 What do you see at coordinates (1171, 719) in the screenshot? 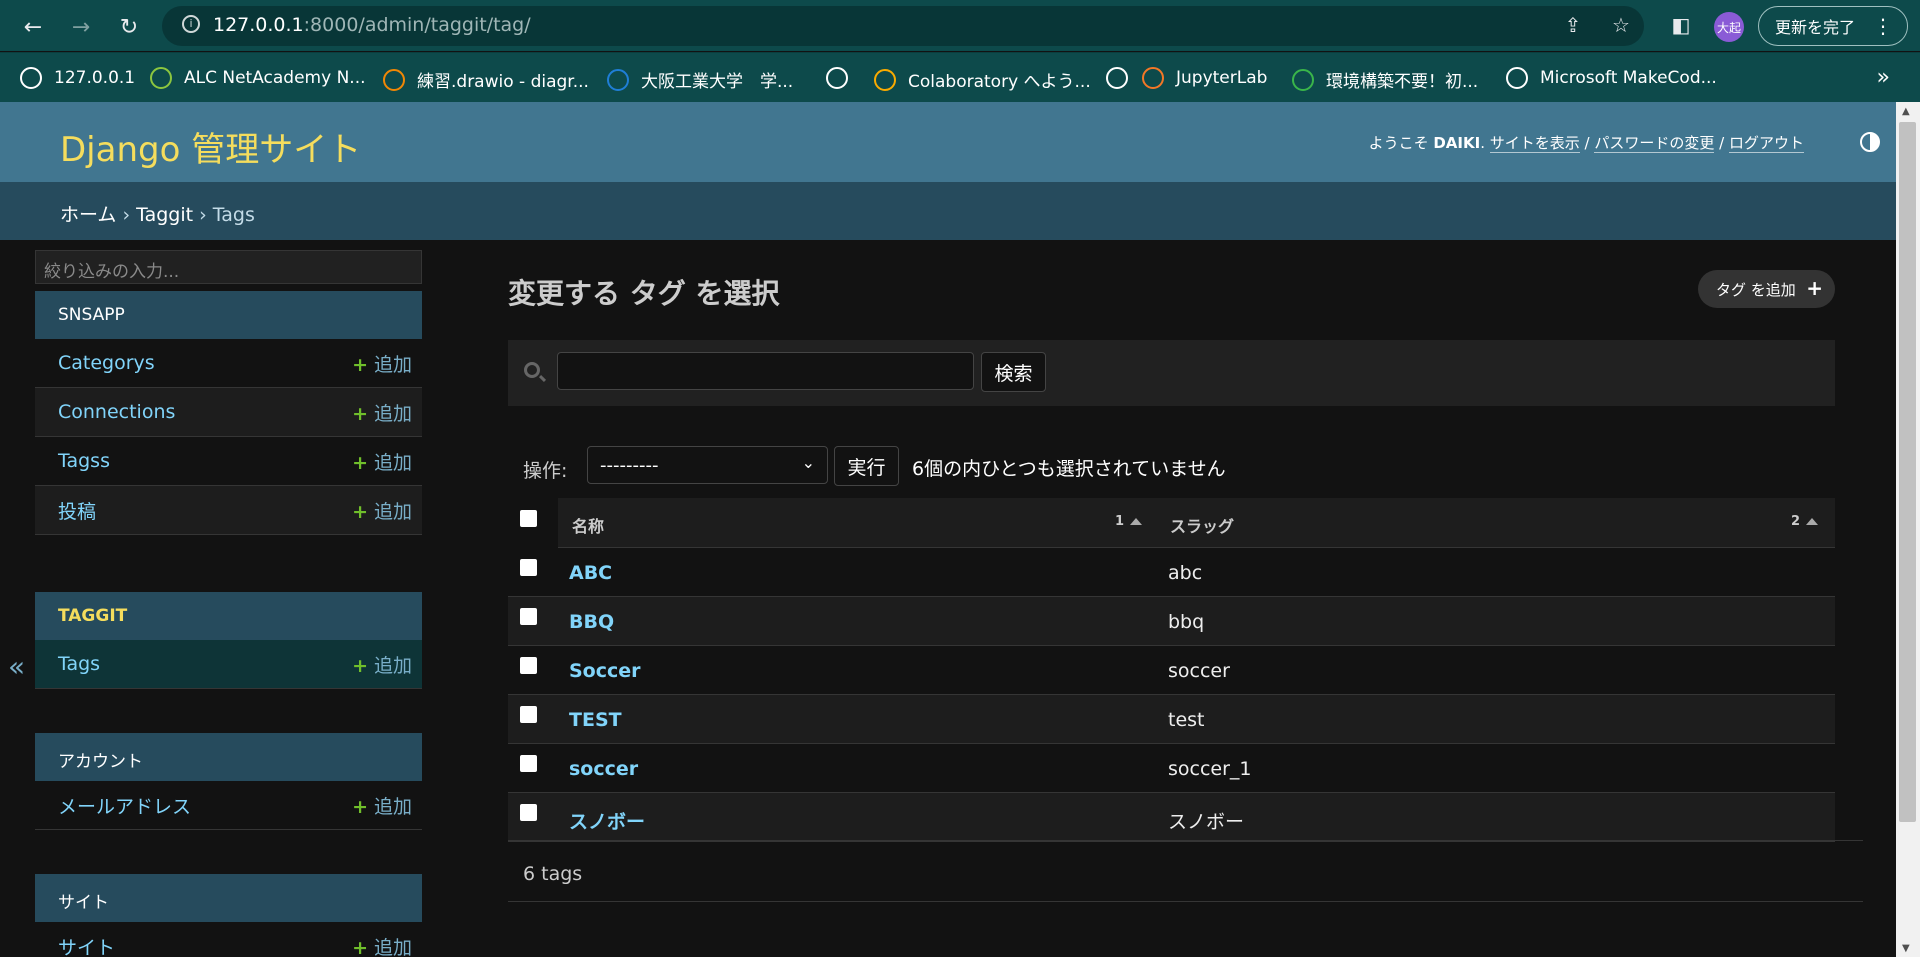
I see `table-row: TEST test` at bounding box center [1171, 719].